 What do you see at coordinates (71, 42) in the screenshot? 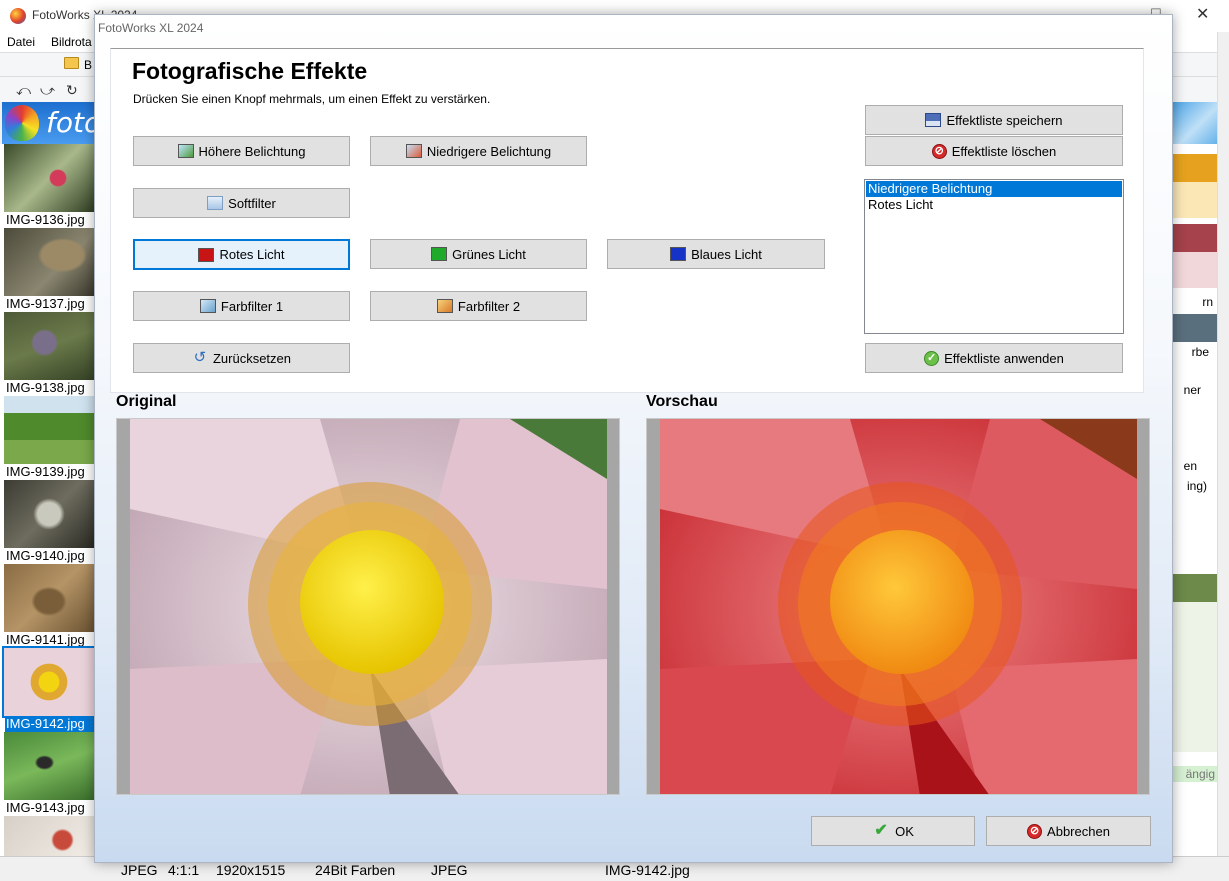
I see `menu-bildrotation: Bildrota` at bounding box center [71, 42].